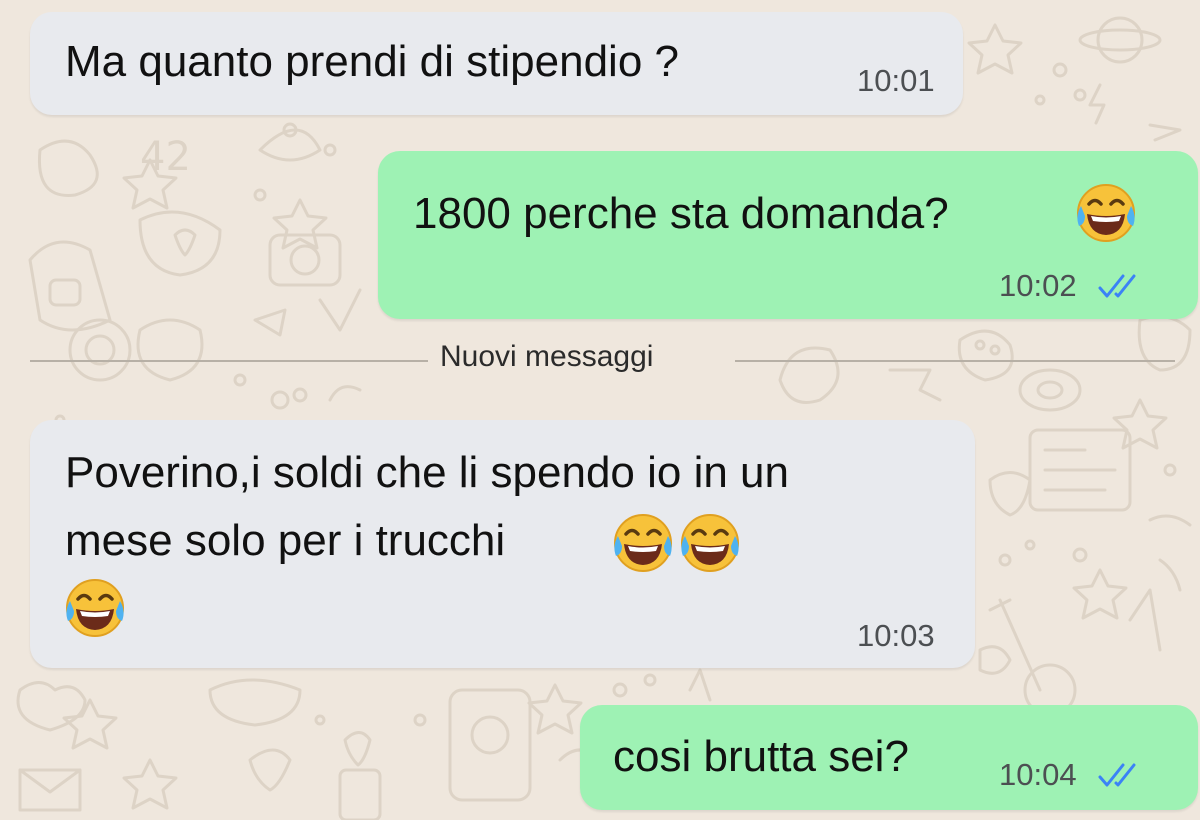  I want to click on message-timestamp: 10:01, so click(896, 80).